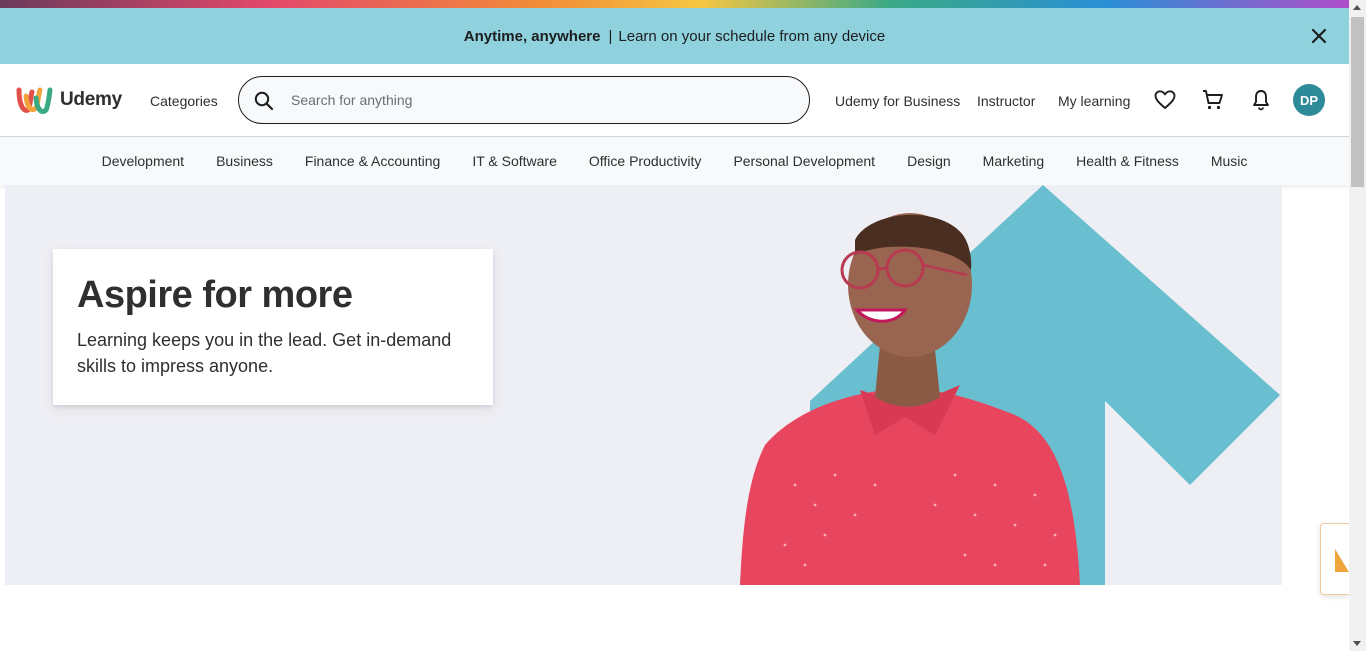 This screenshot has height=651, width=1366. I want to click on avatar: DP, so click(1309, 100).